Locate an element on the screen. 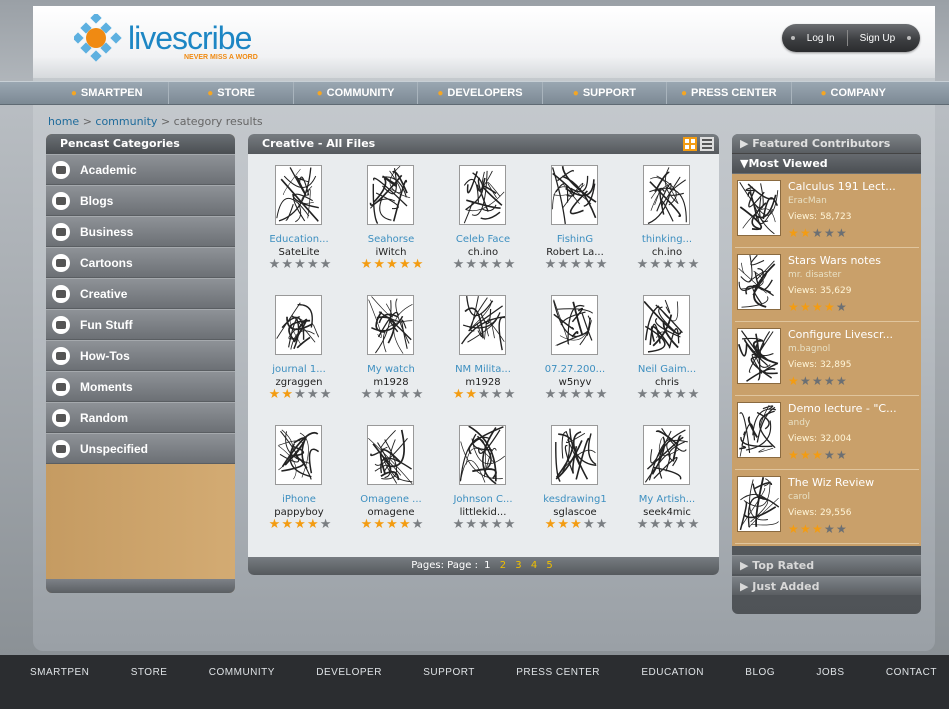 The height and width of the screenshot is (709, 949). file-title: iPhone is located at coordinates (299, 499).